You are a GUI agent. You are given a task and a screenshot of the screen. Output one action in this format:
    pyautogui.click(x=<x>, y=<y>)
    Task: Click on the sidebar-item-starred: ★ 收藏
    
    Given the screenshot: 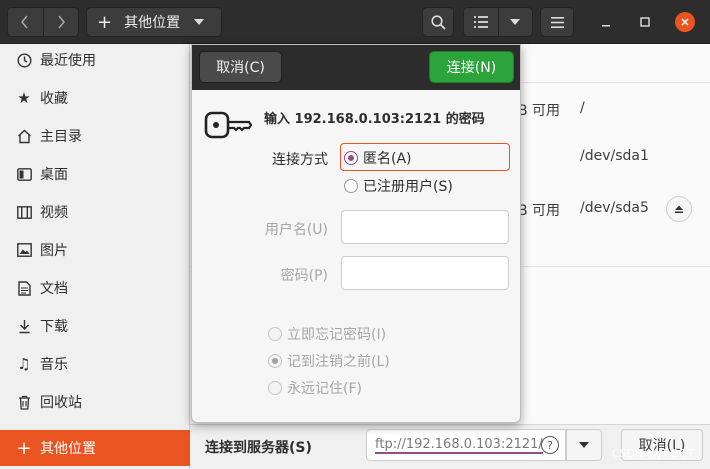 What is the action you would take?
    pyautogui.click(x=95, y=98)
    